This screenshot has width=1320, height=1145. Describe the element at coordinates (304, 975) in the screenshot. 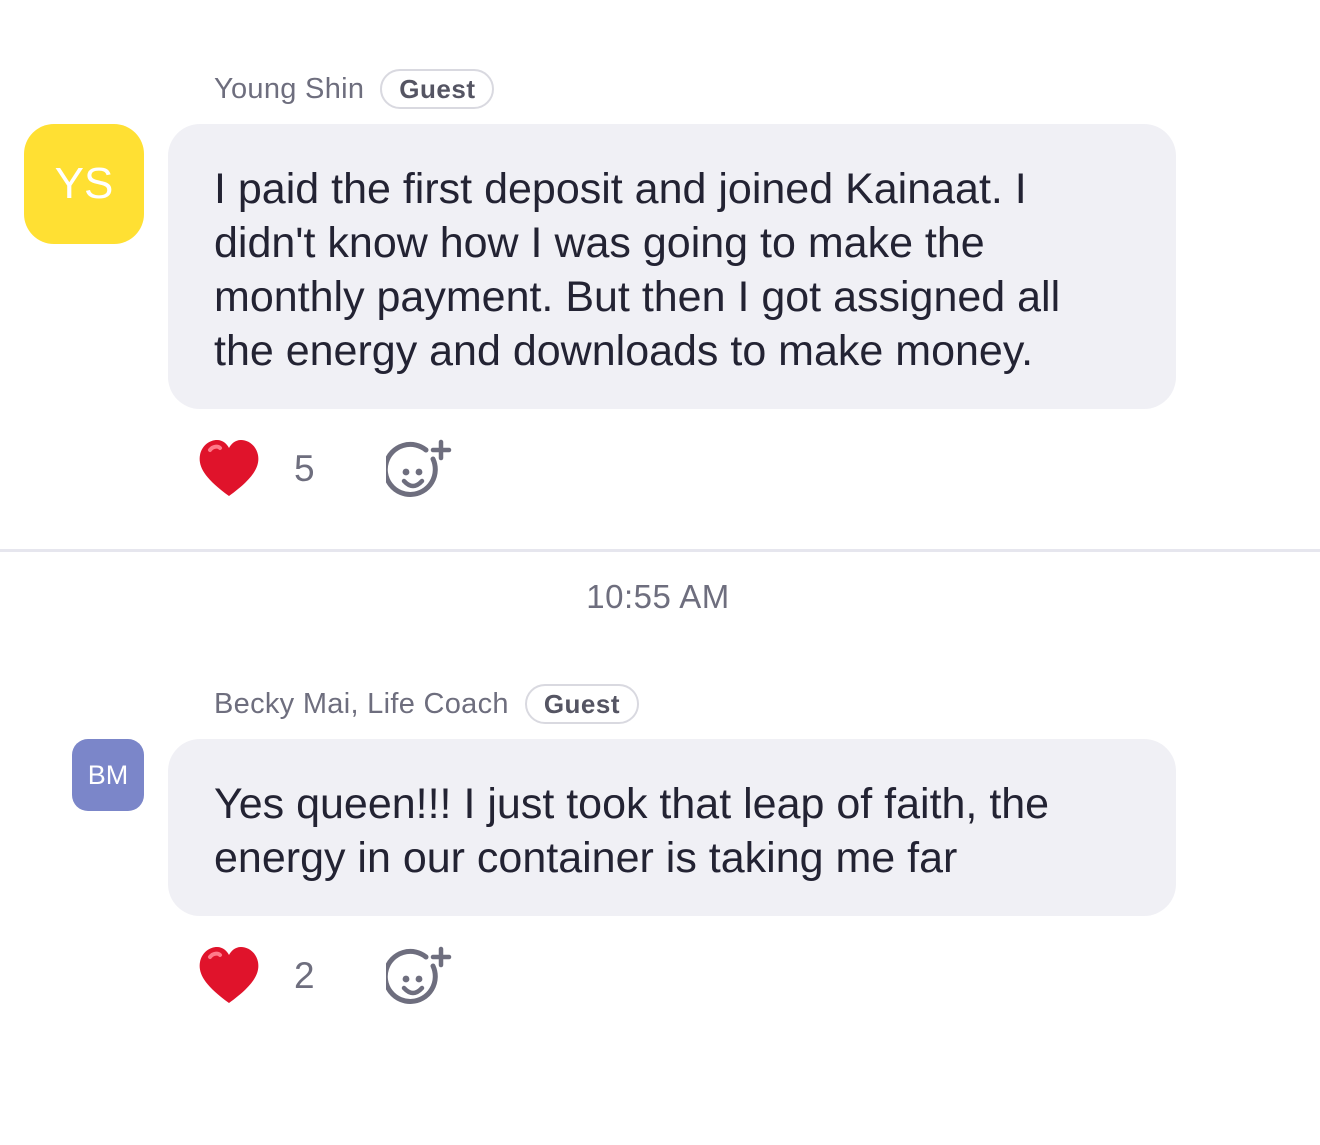

I see `reaction-count: 2` at that location.